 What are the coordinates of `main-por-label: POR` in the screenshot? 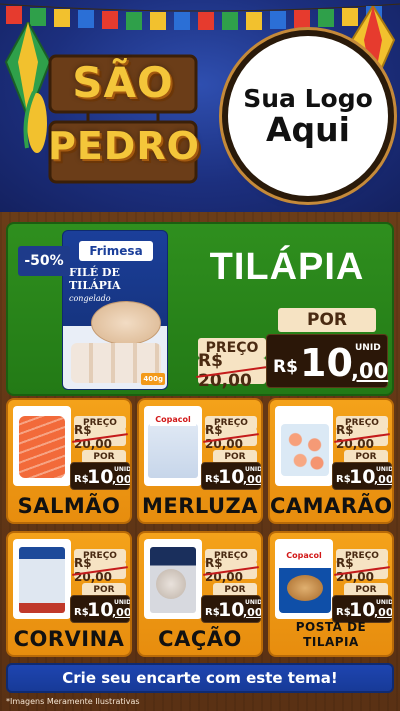 It's located at (327, 320).